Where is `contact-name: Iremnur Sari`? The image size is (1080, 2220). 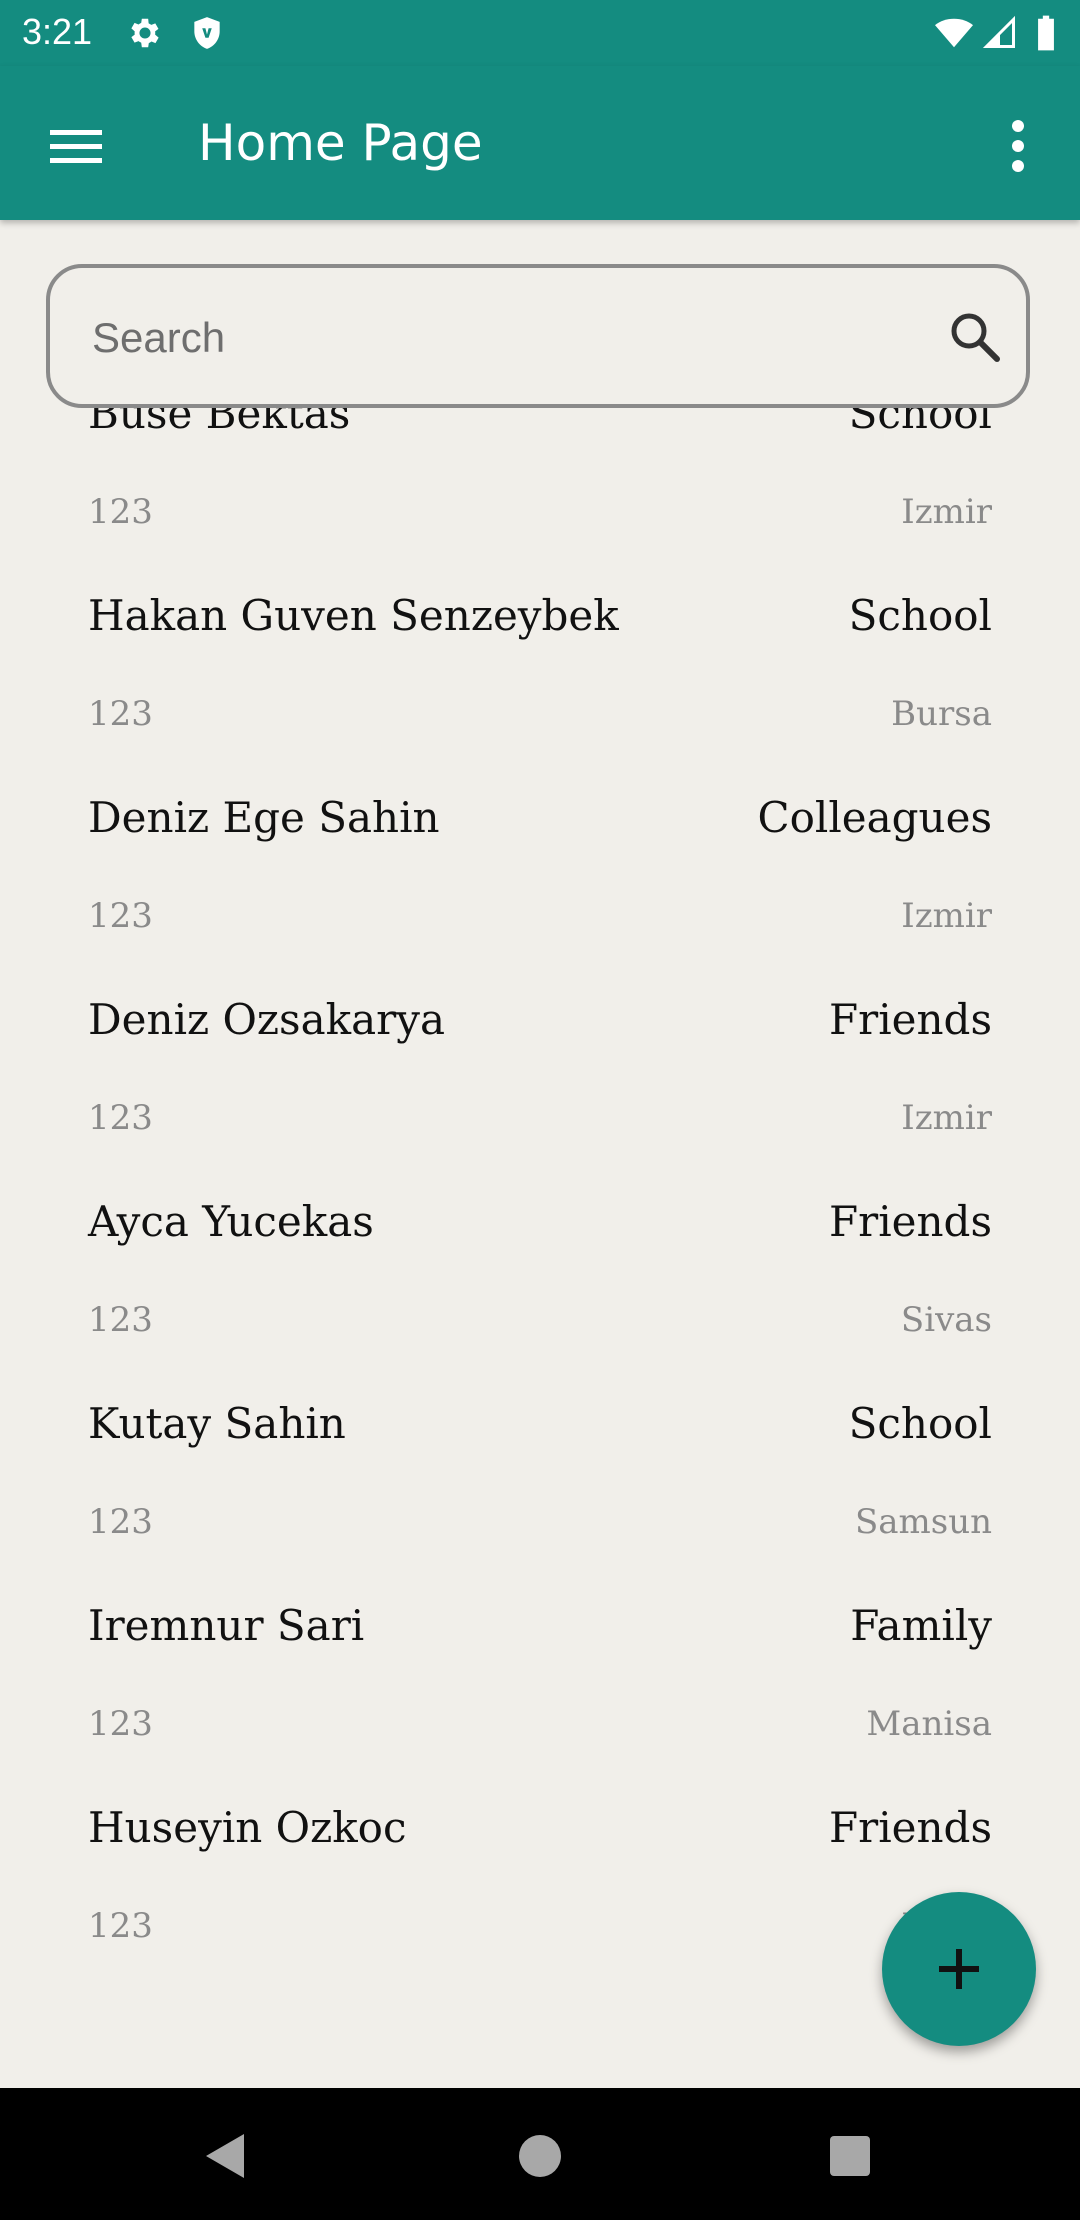 contact-name: Iremnur Sari is located at coordinates (226, 1625).